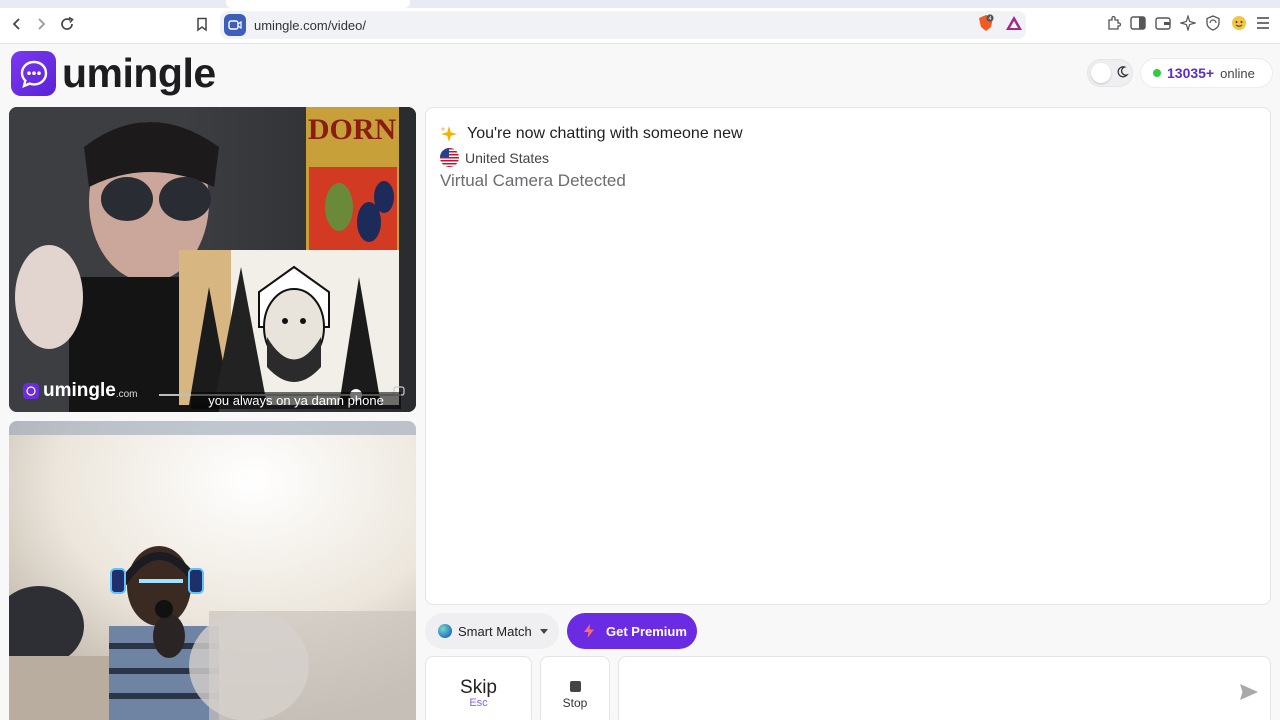 The width and height of the screenshot is (1280, 720). I want to click on smart-match-dropdown: Smart Match, so click(492, 631).